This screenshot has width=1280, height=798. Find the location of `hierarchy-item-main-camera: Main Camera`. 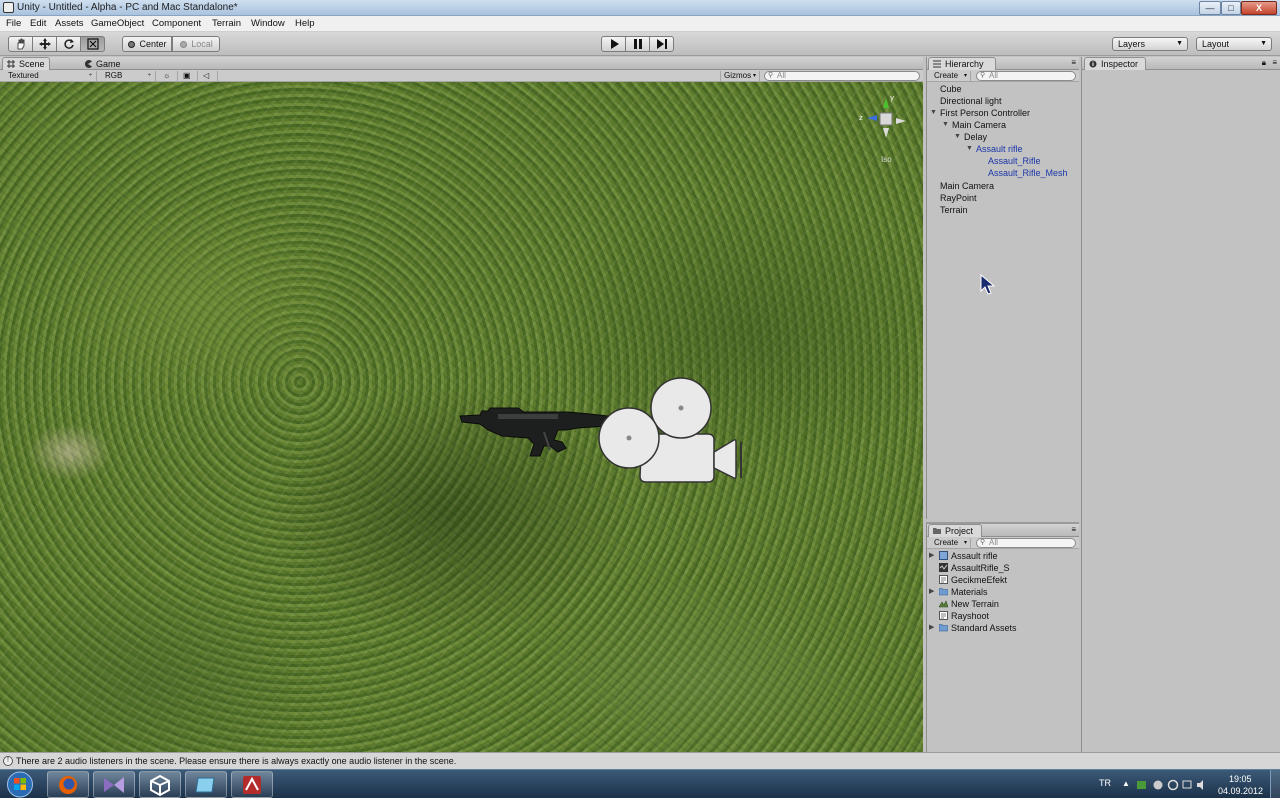

hierarchy-item-main-camera: Main Camera is located at coordinates (967, 186).